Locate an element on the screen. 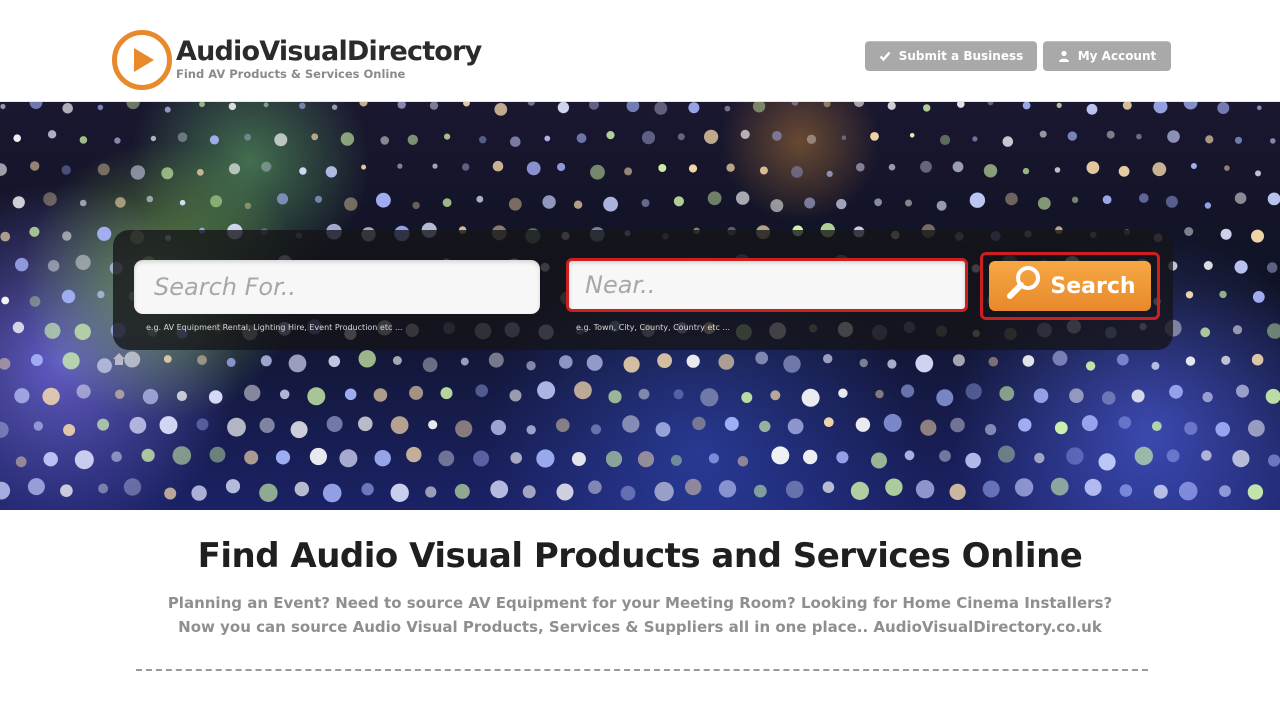  submit-business-button: Submit a Business is located at coordinates (951, 56).